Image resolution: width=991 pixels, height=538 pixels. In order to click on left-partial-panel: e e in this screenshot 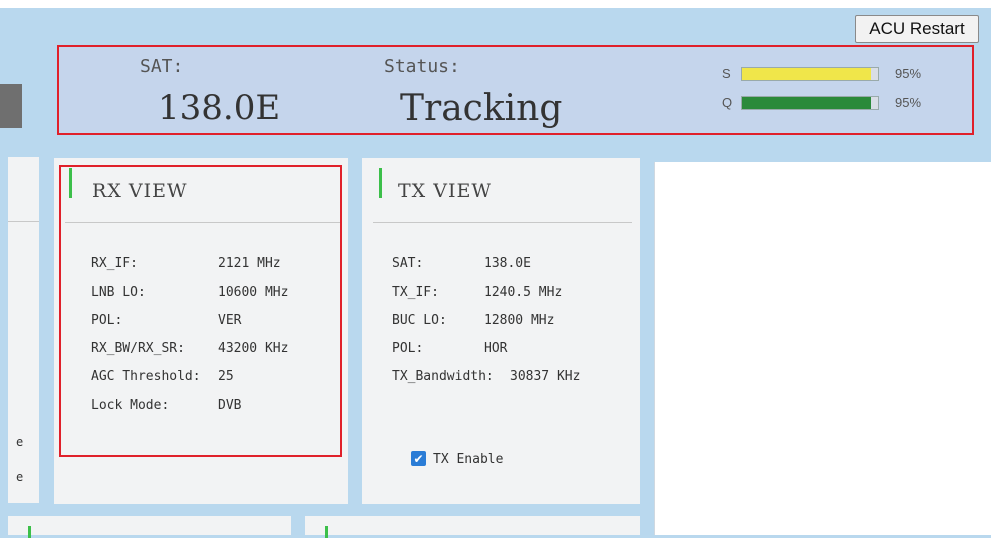, I will do `click(23, 330)`.